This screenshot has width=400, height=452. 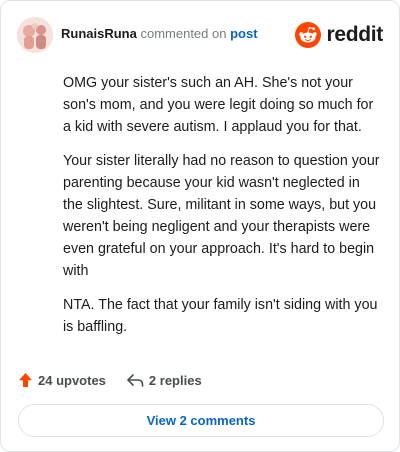 I want to click on comment-meta: RunaisRuna commented on post, so click(x=159, y=33).